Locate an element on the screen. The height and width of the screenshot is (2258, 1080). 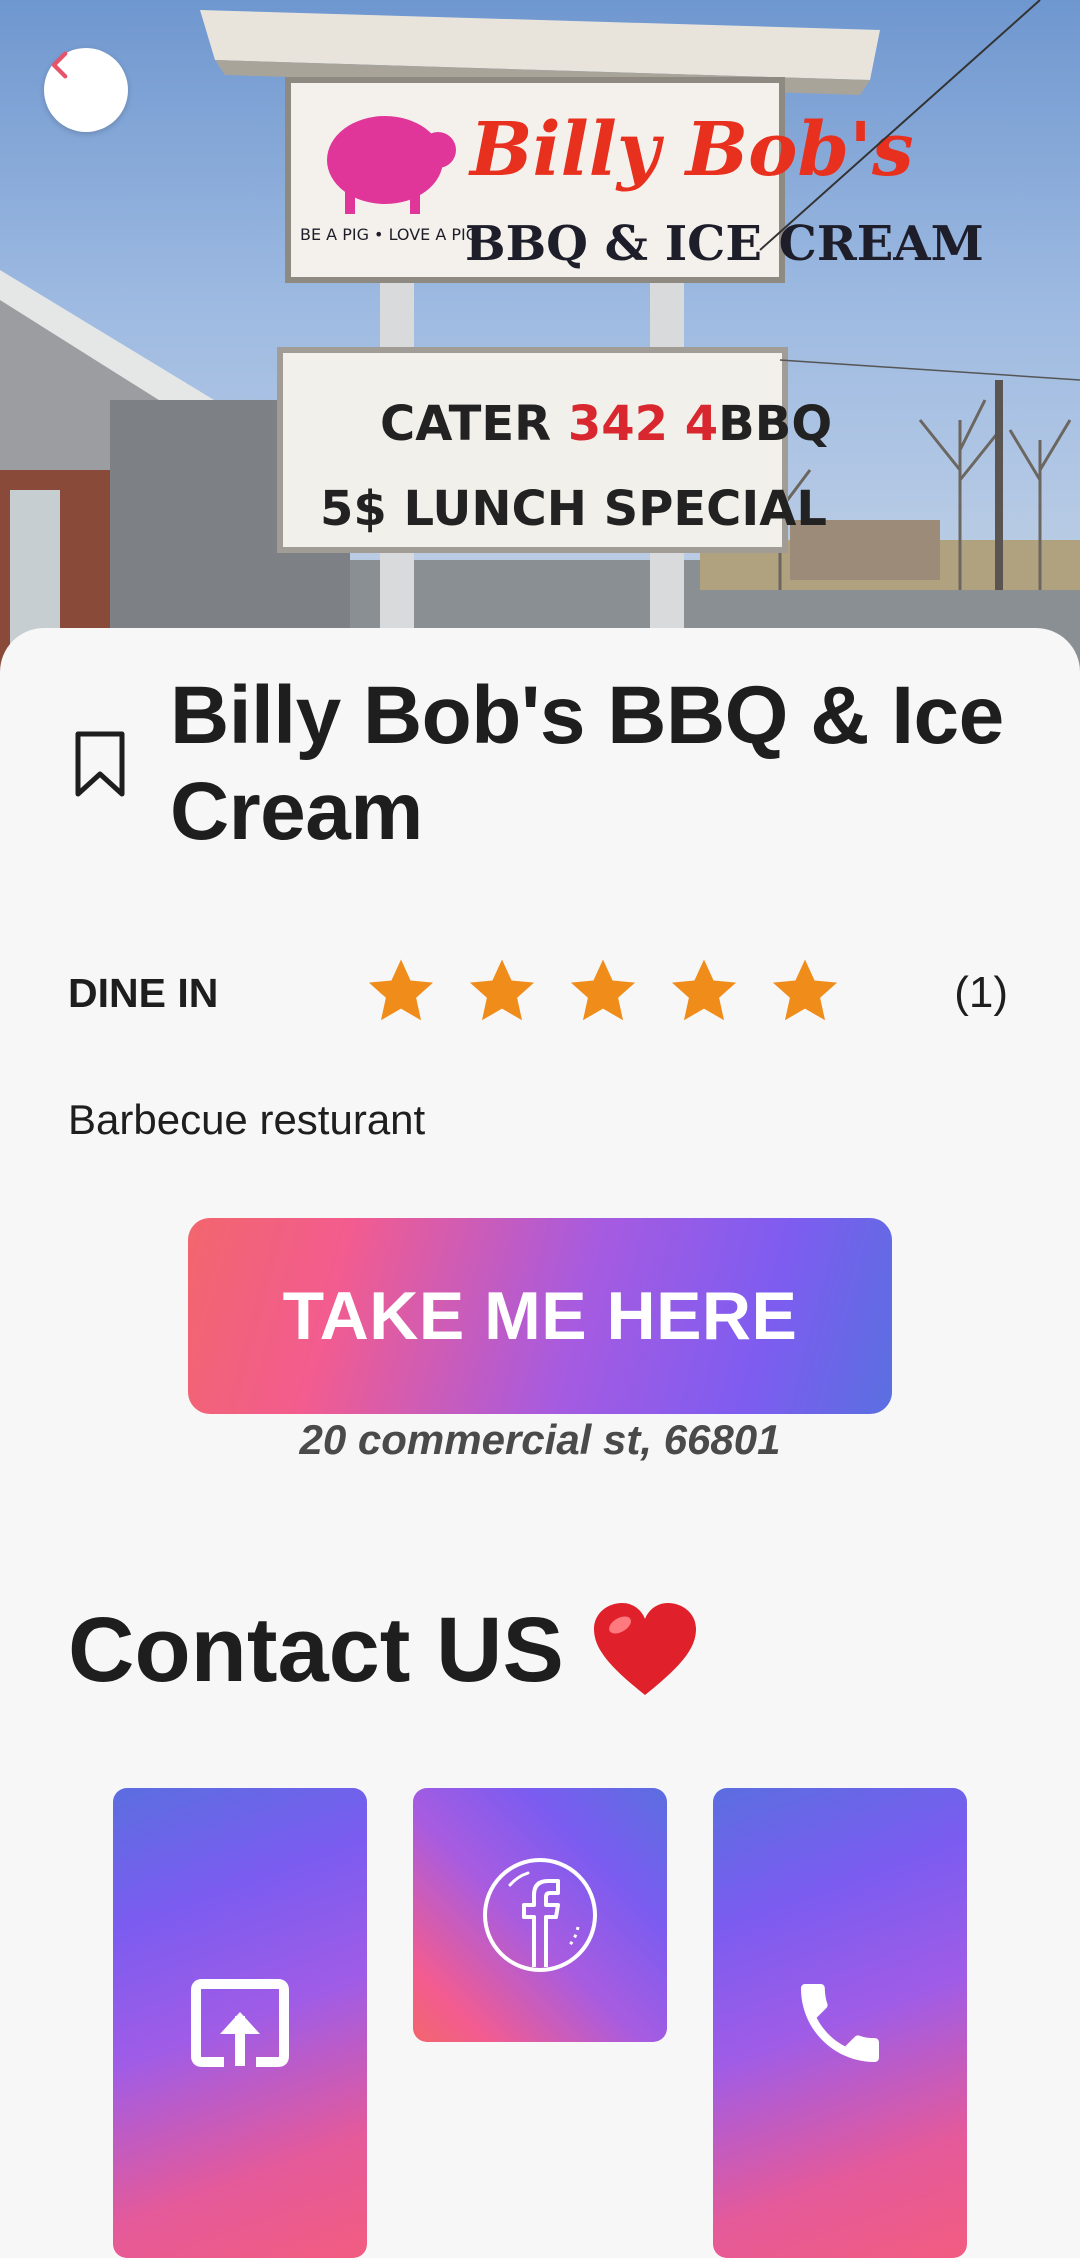
service-type-label: DINE IN is located at coordinates (143, 993).